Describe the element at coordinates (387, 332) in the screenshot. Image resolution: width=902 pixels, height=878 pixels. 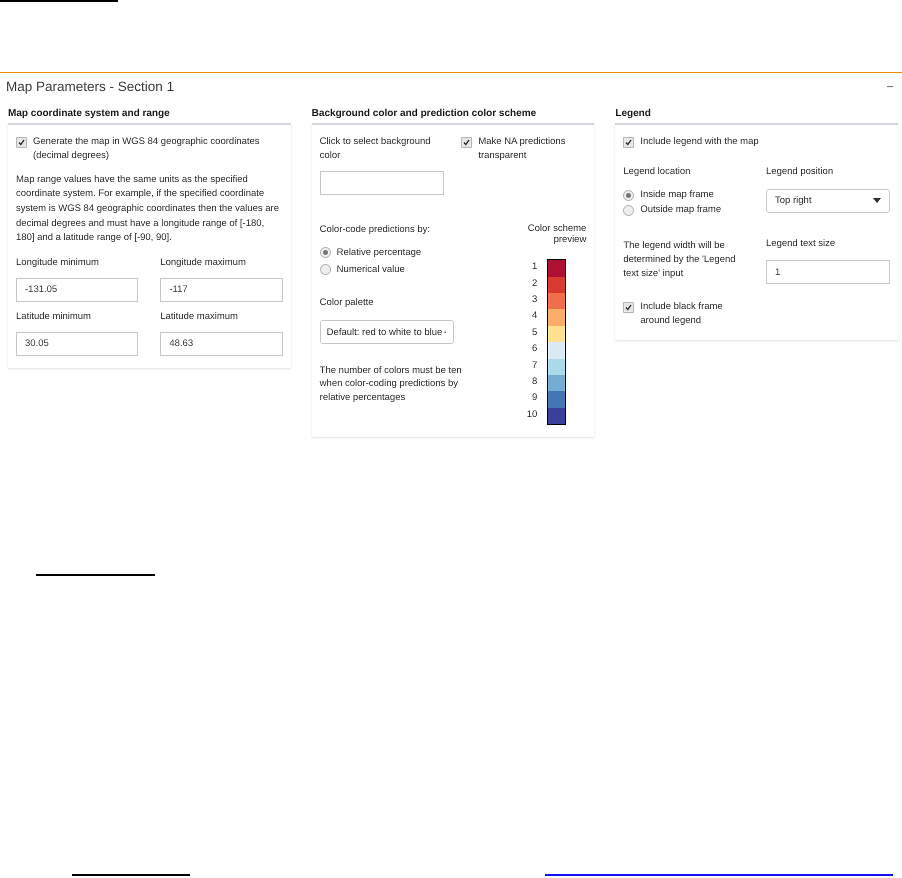
I see `palette-dropdown: Default: red to white to blue` at that location.